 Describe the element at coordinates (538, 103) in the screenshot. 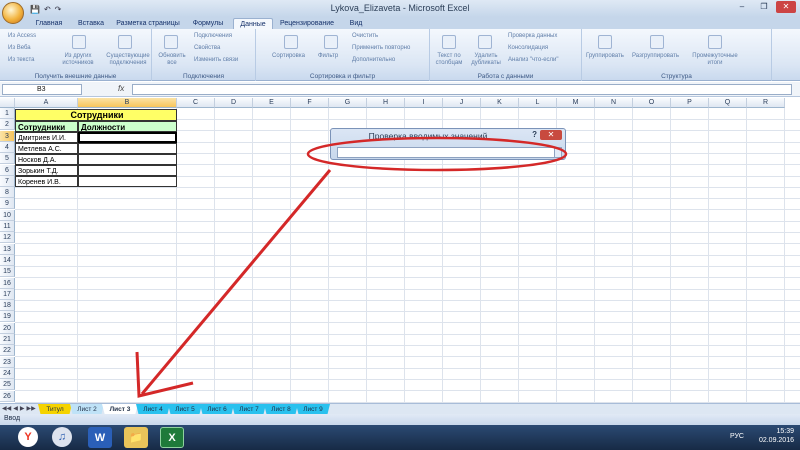

I see `column-header: L` at that location.